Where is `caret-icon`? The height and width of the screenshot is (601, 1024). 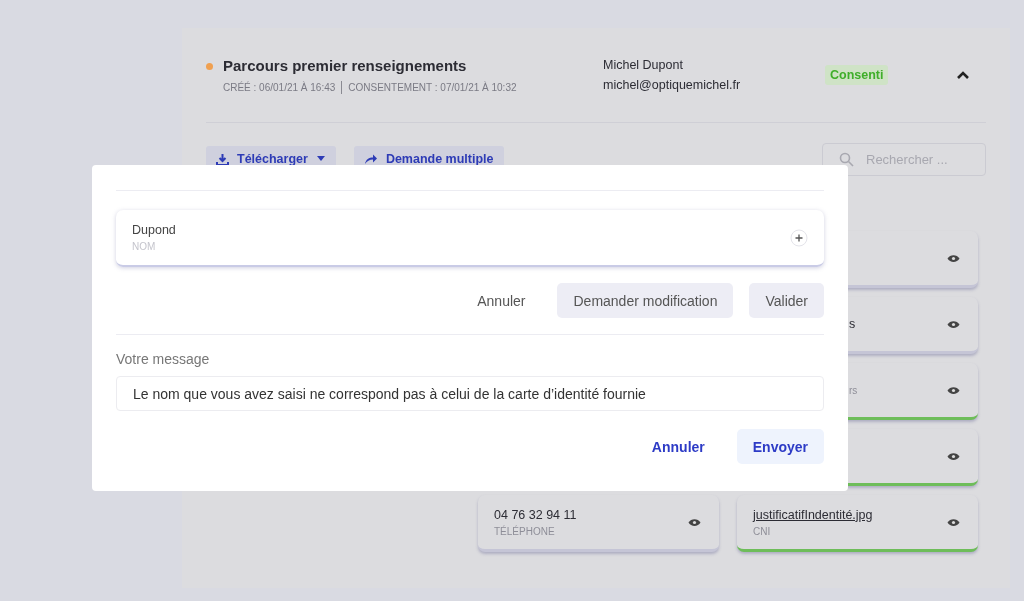
caret-icon is located at coordinates (320, 159).